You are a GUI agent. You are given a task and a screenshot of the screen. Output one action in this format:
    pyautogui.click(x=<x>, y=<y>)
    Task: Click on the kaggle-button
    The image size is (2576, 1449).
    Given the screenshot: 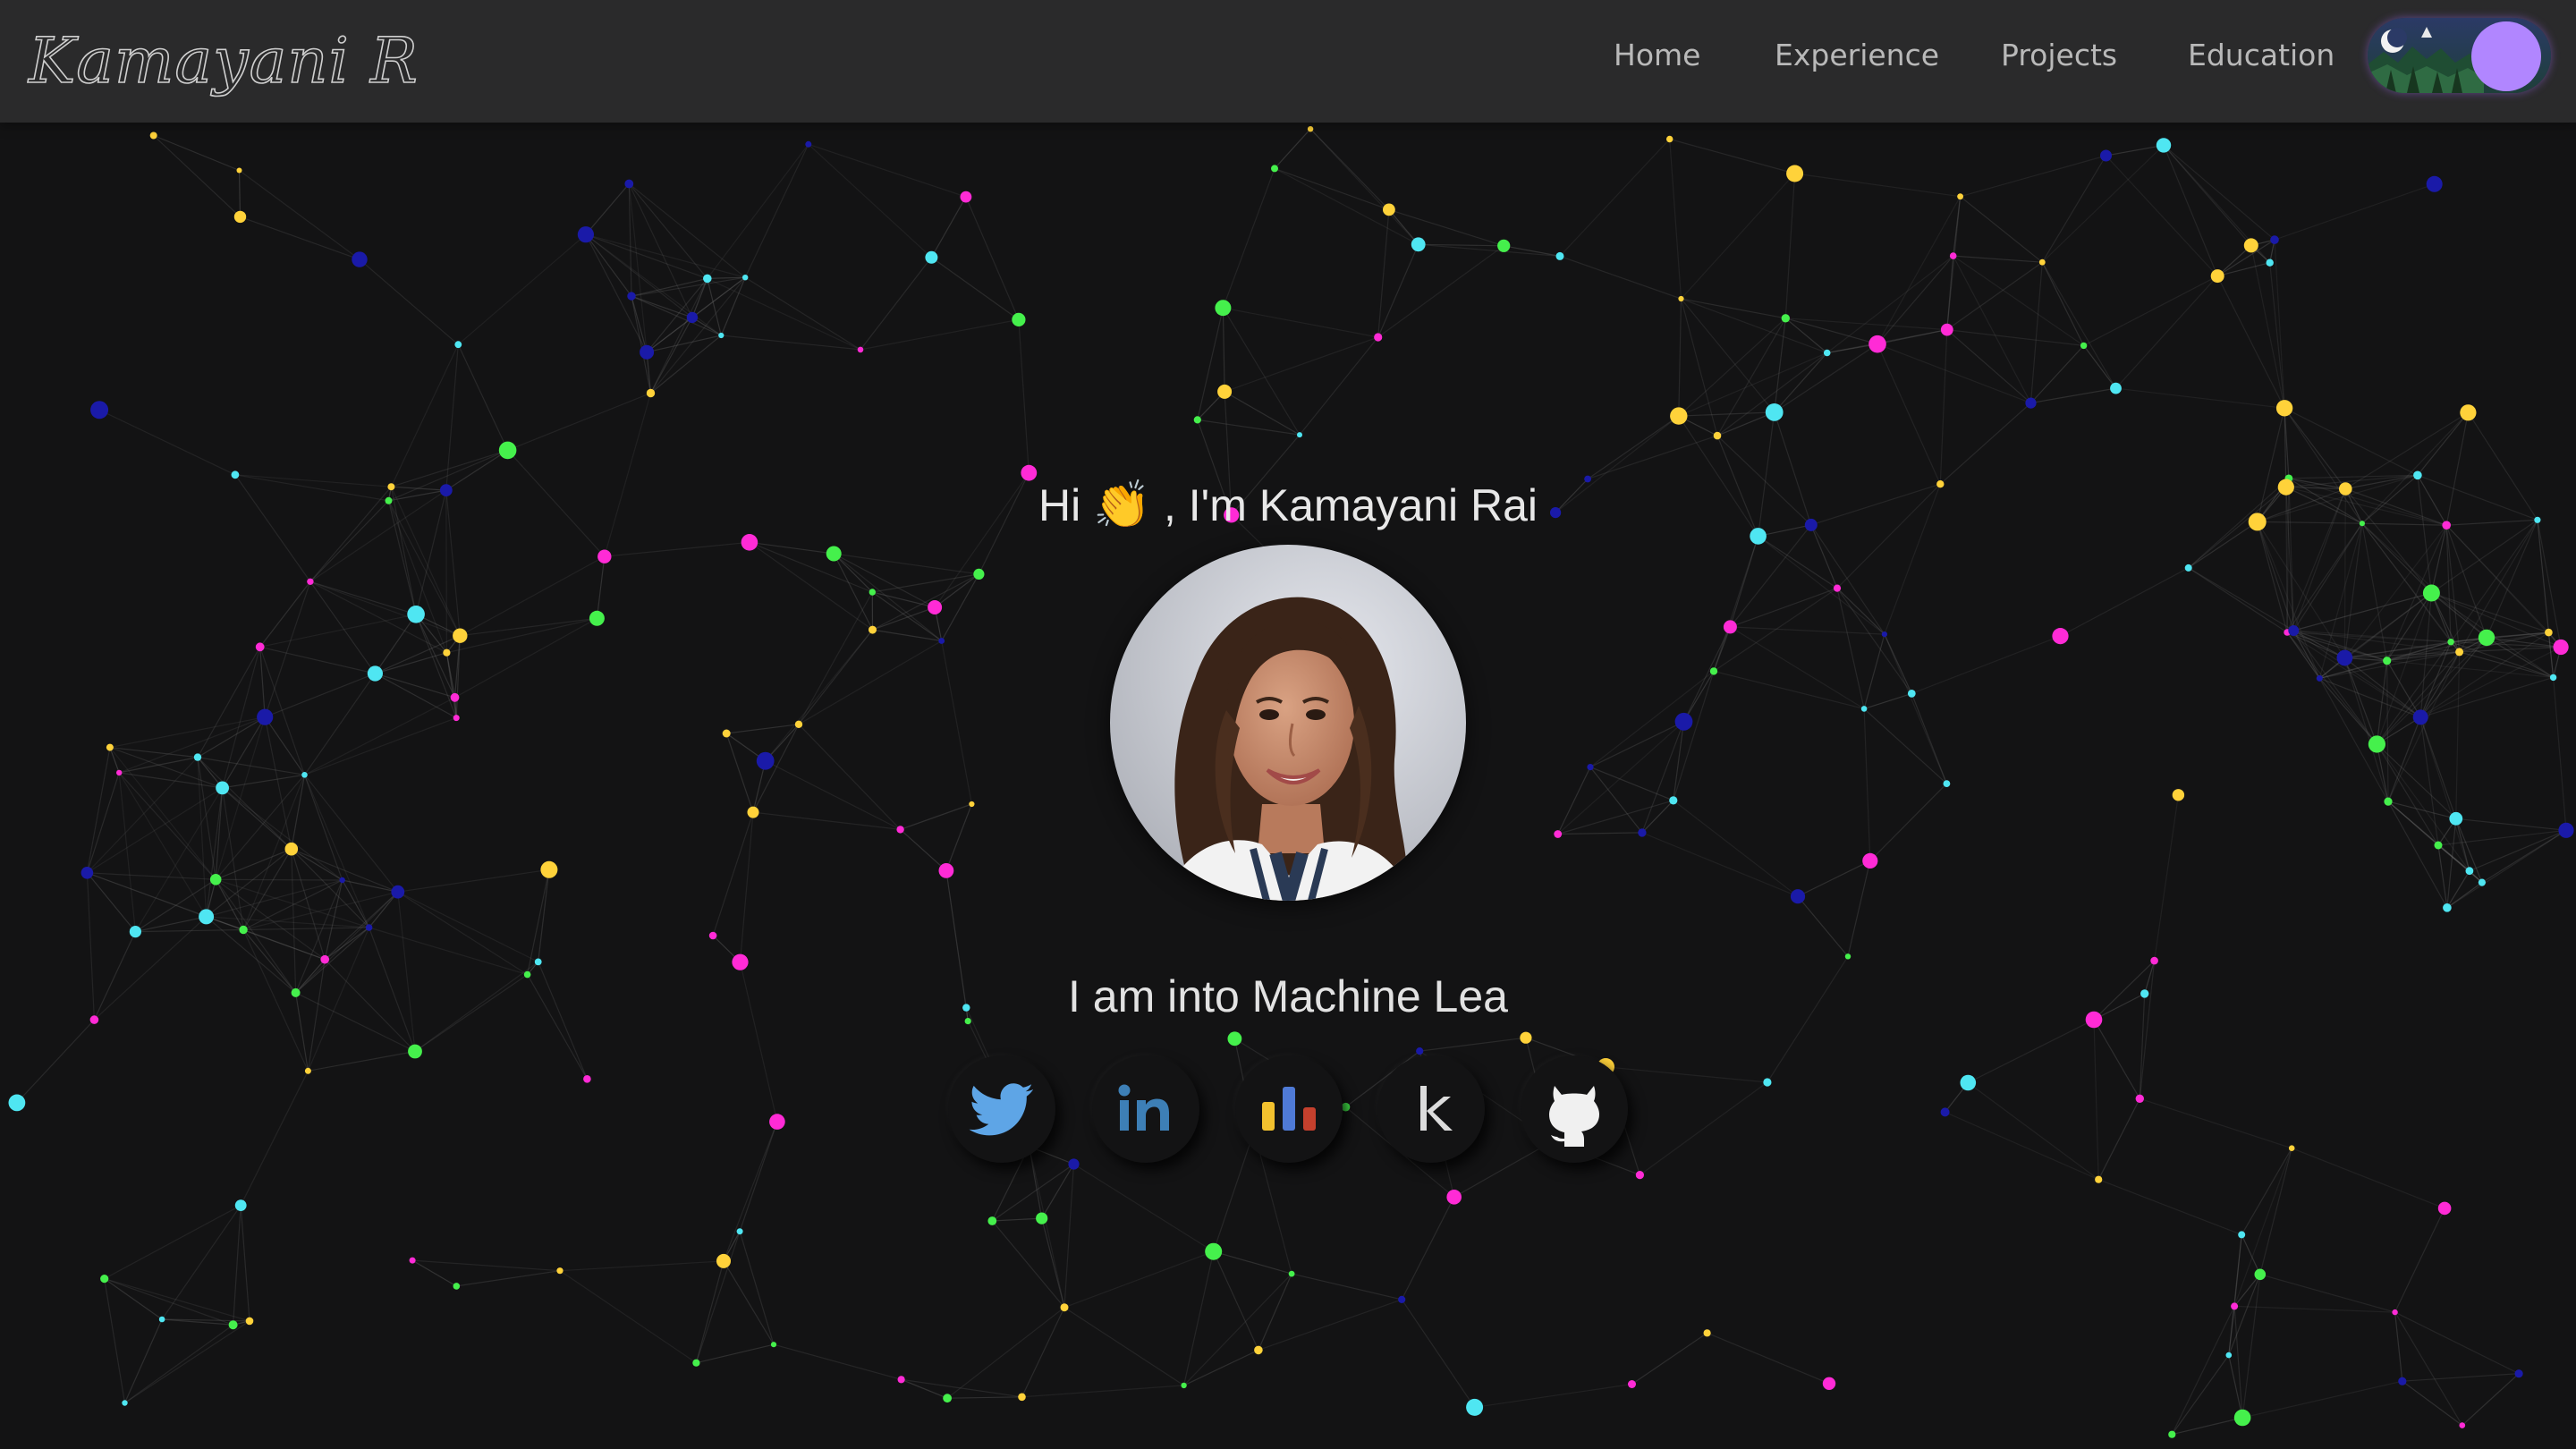 What is the action you would take?
    pyautogui.click(x=1431, y=1109)
    